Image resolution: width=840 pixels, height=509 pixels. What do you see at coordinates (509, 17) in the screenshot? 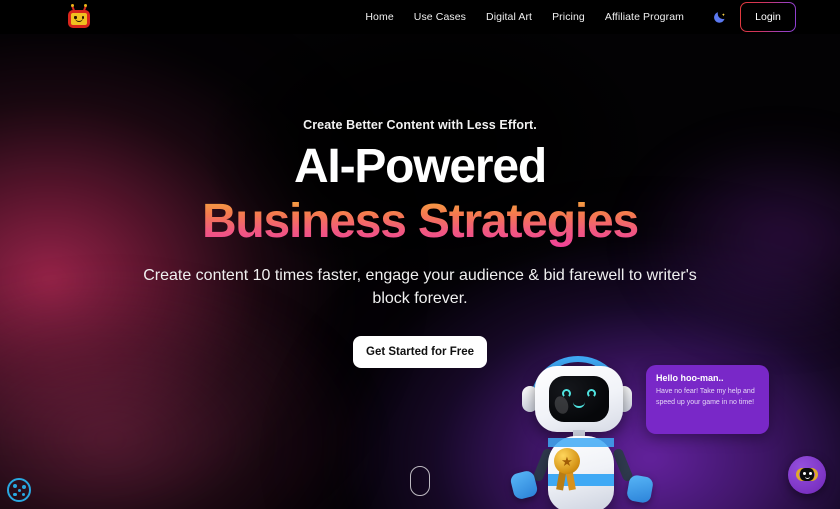
I see `nav-item-digital-art: Digital Art` at bounding box center [509, 17].